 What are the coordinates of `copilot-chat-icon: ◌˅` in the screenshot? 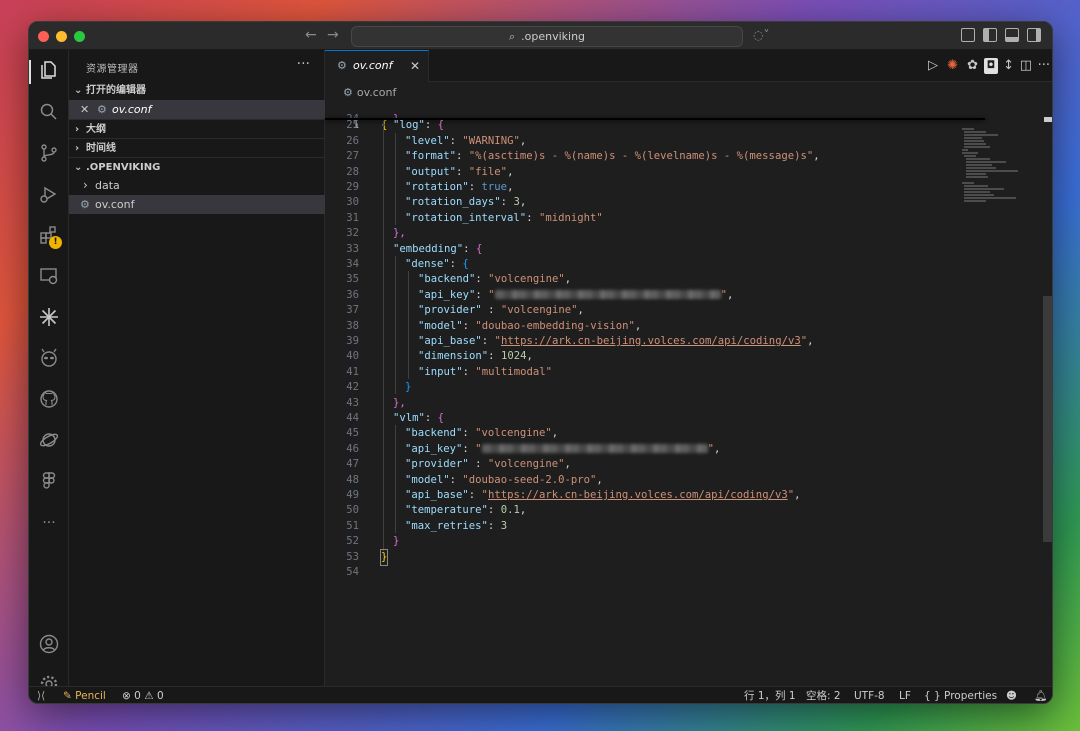 It's located at (761, 35).